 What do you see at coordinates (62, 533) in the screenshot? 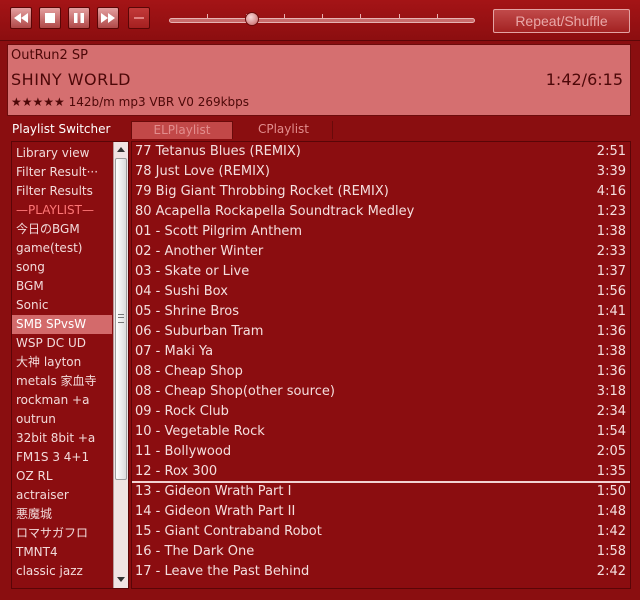
I see `sidebar-item: ロマサガフロ` at bounding box center [62, 533].